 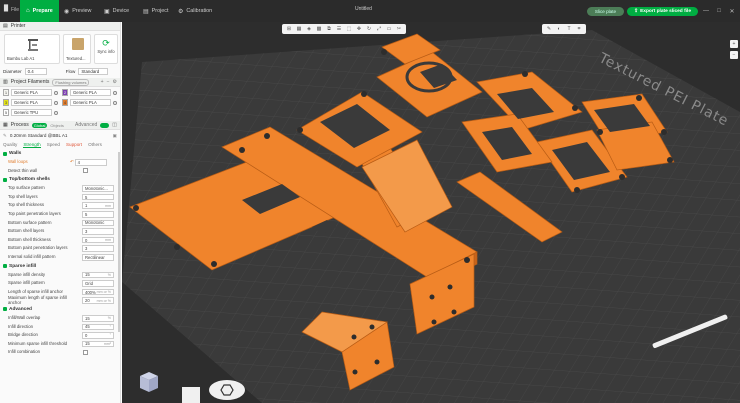 I want to click on measure-icon: ⌗, so click(x=579, y=29).